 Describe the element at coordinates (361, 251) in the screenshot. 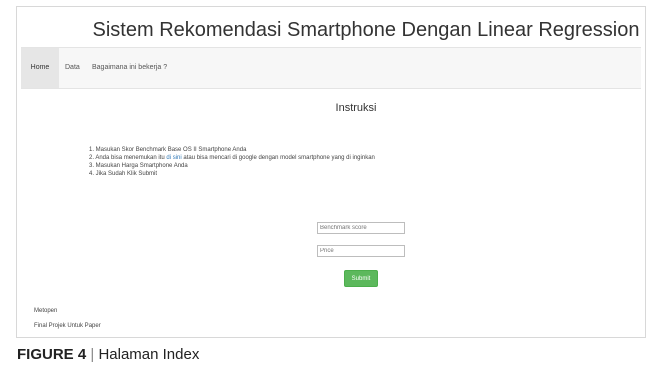

I see `price-input` at that location.